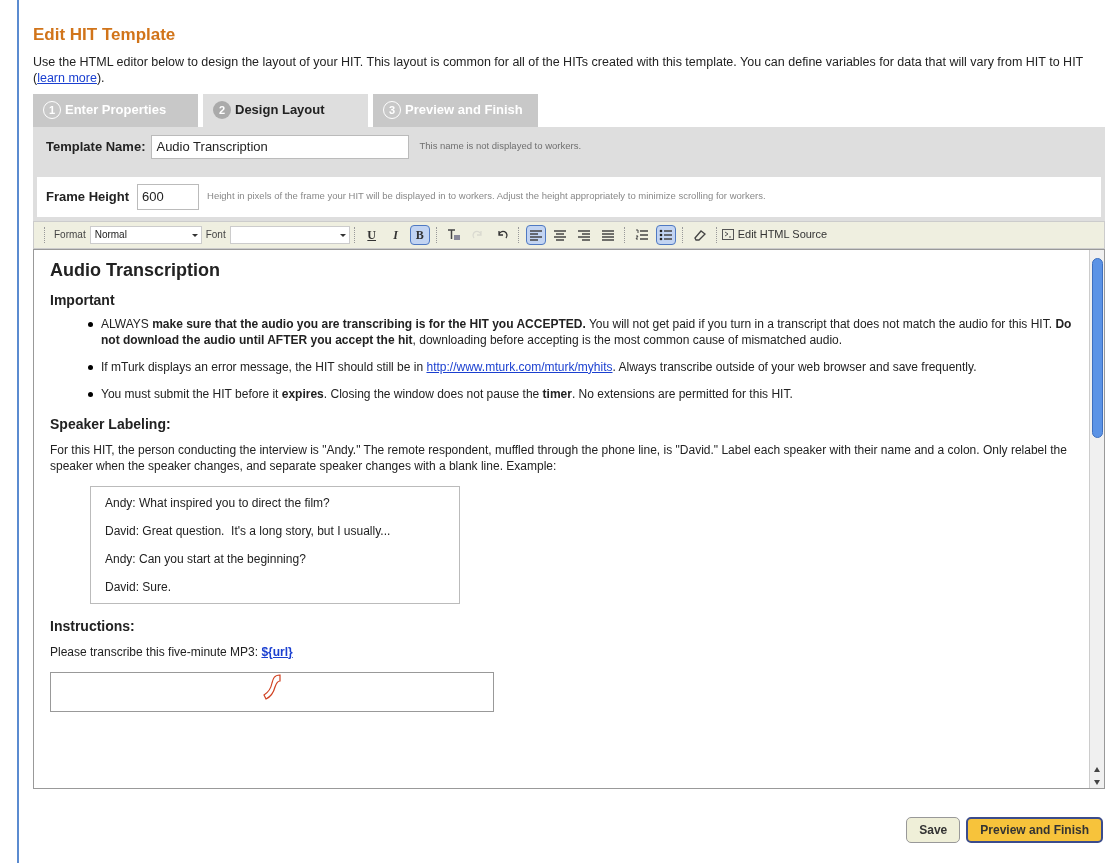  I want to click on tab-label: Design Layout, so click(280, 110).